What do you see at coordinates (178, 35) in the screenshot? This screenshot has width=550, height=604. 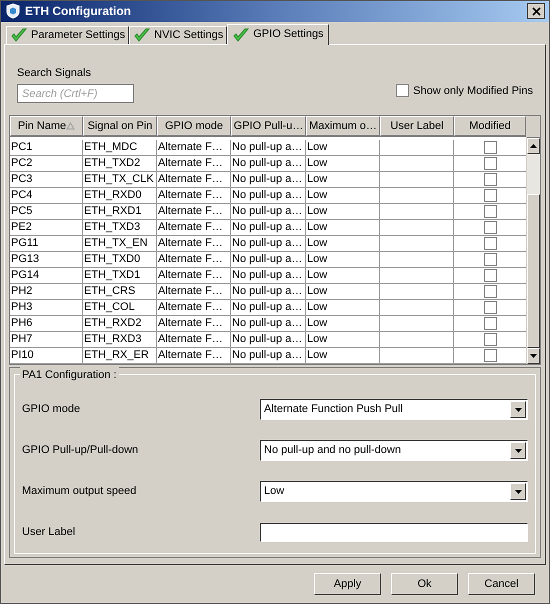 I see `tab: NVIC Settings` at bounding box center [178, 35].